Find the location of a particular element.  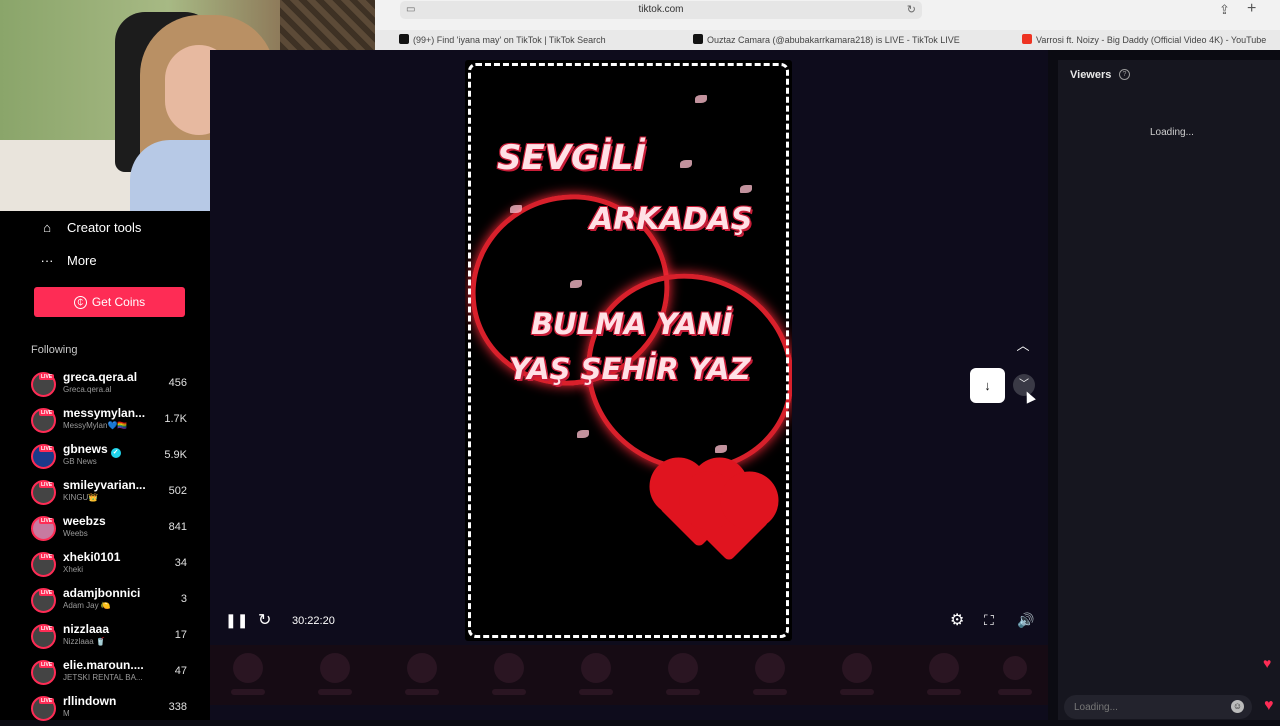

following-subtitle: Nizzlaaa 🥤 is located at coordinates (84, 641).